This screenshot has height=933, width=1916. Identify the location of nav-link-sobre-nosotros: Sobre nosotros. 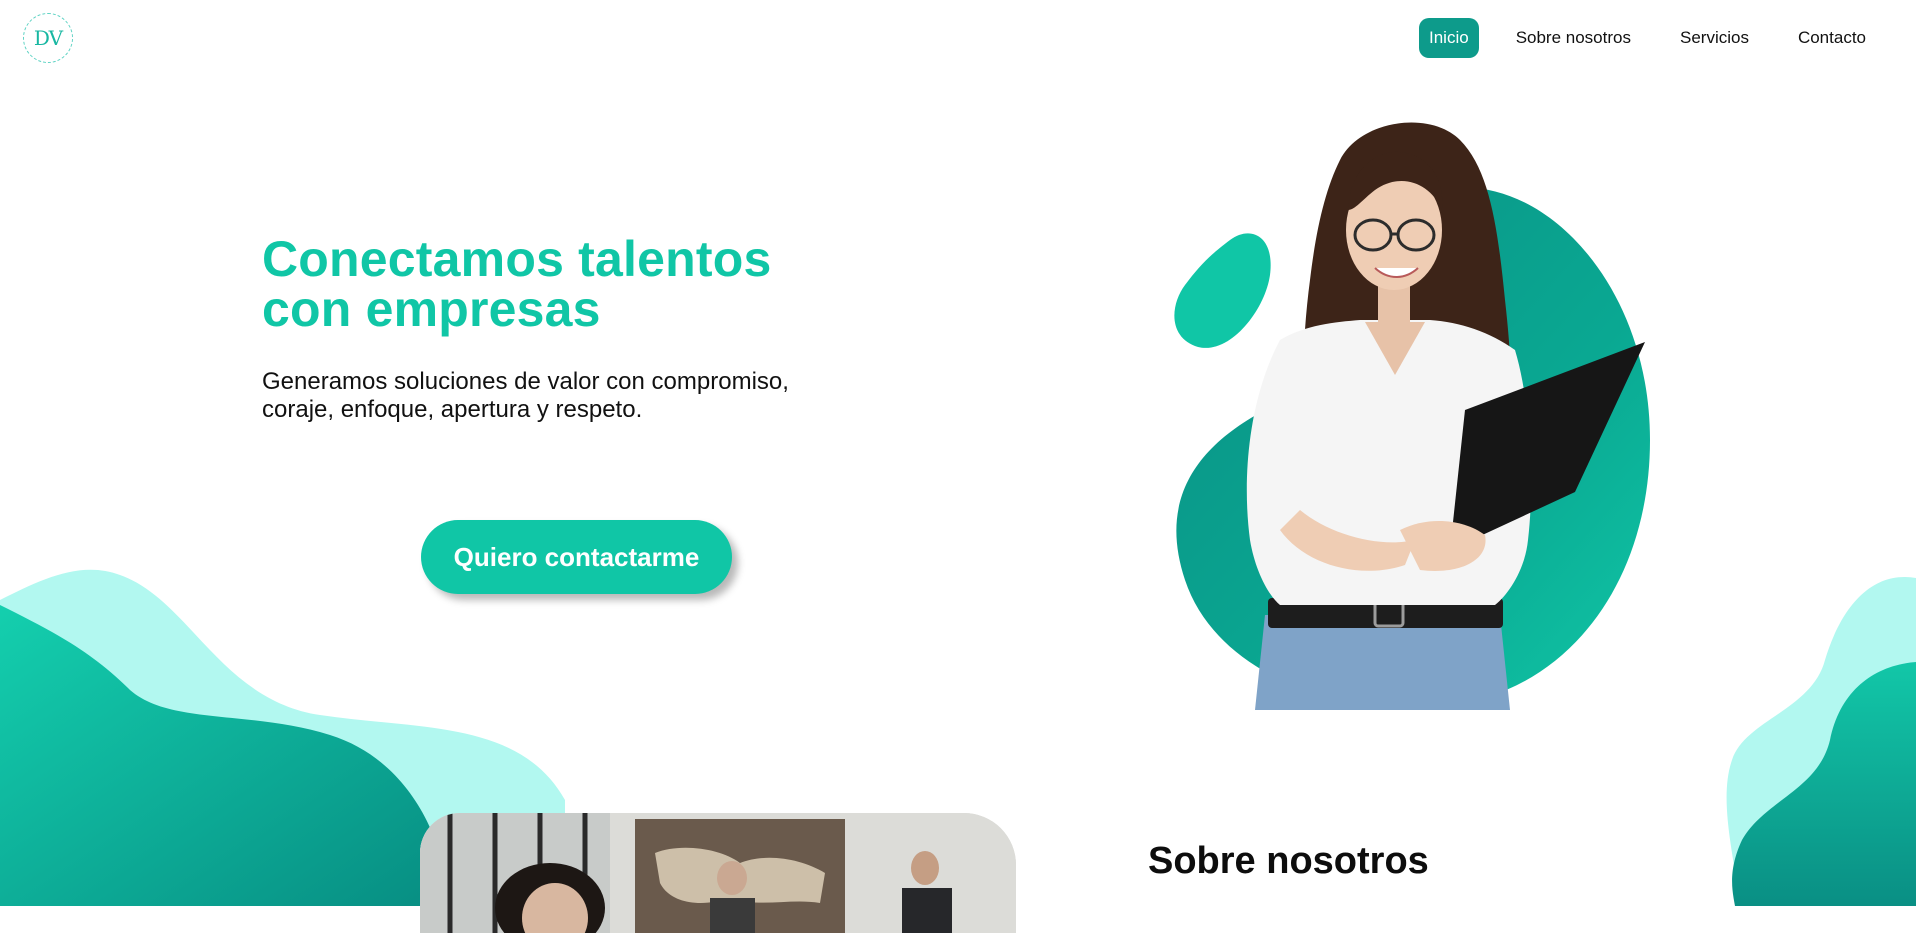
(1573, 38).